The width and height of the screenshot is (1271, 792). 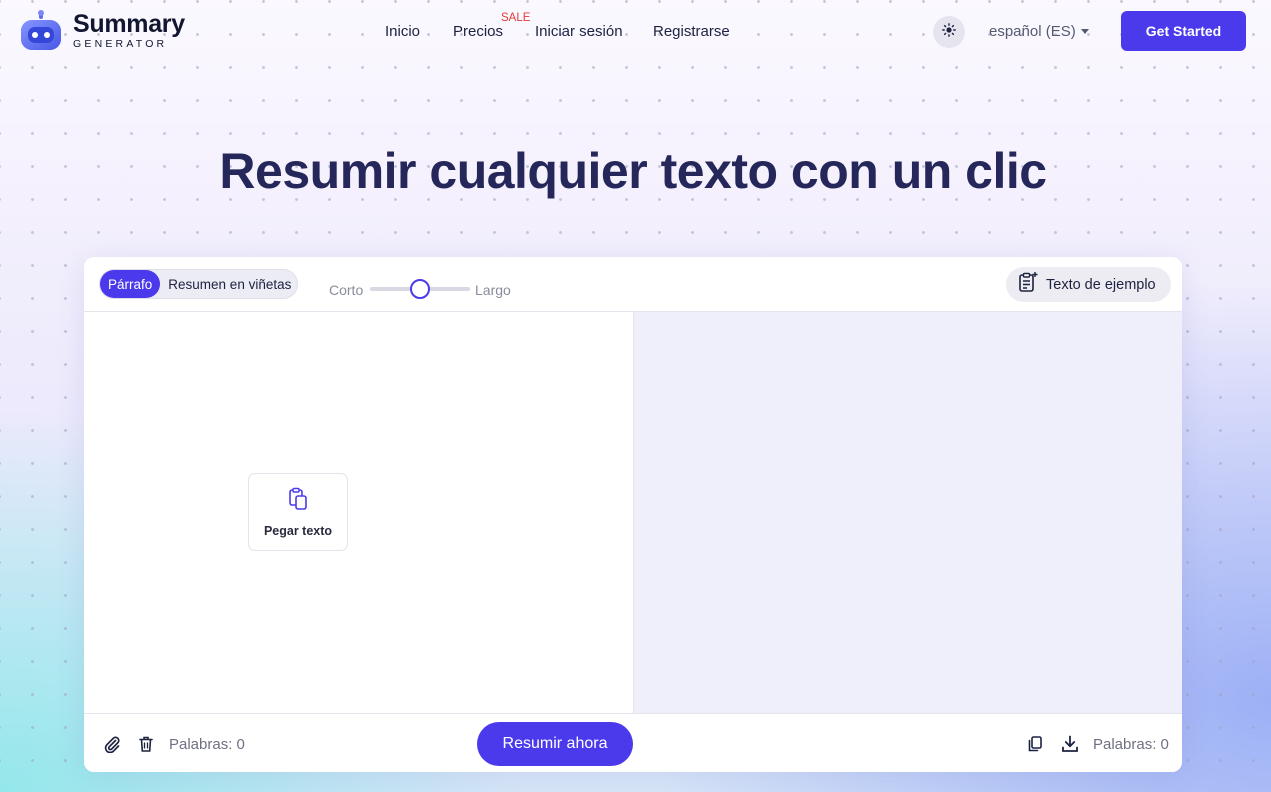 I want to click on language-label: español (ES), so click(x=1032, y=31).